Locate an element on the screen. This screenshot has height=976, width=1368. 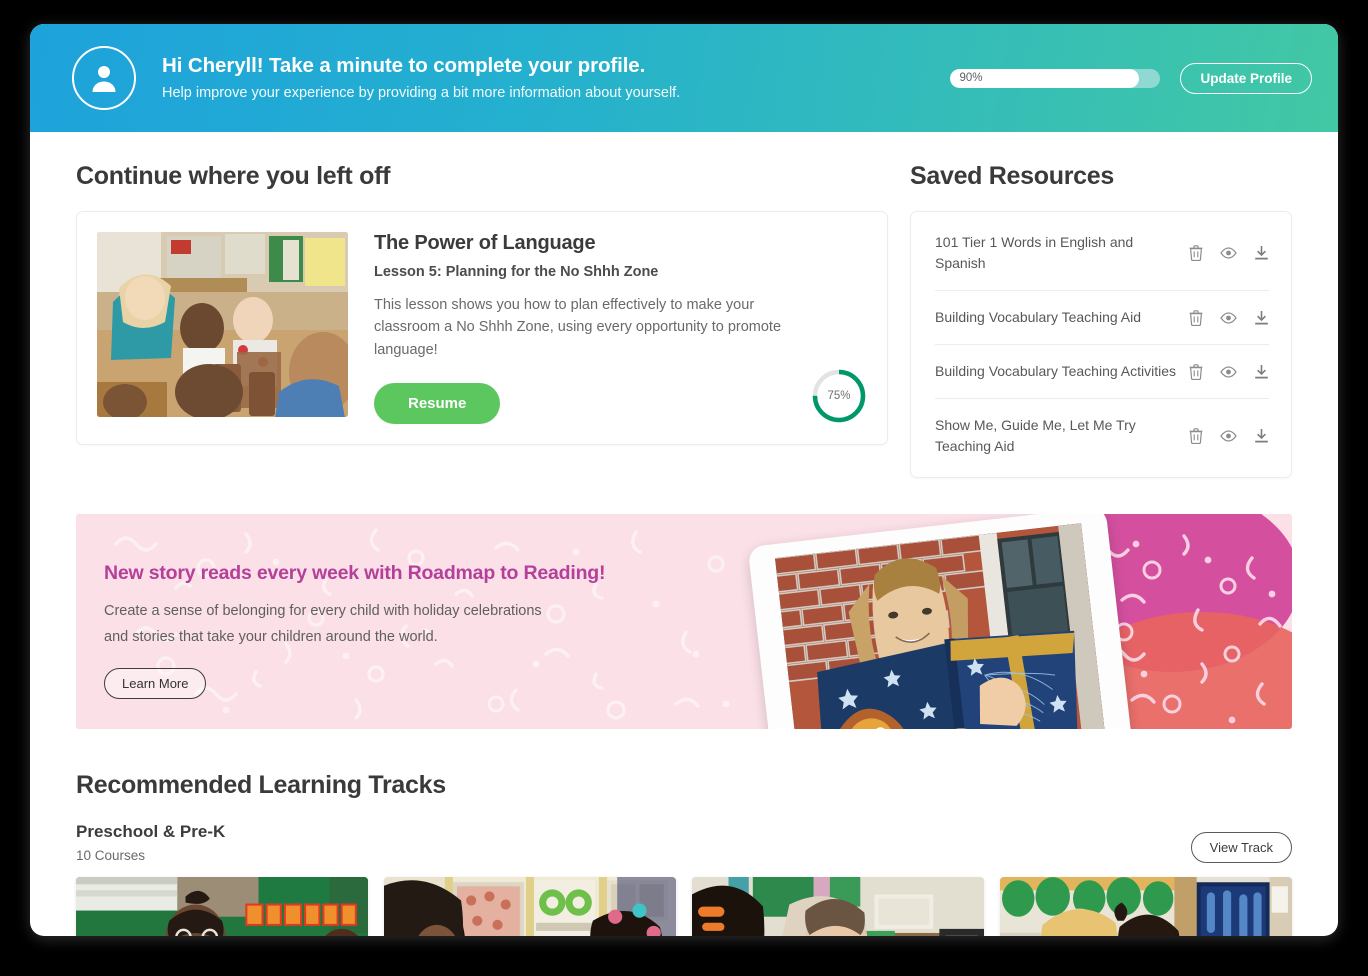
list-item: Building Vocabulary Teaching Aid is located at coordinates (1102, 318).